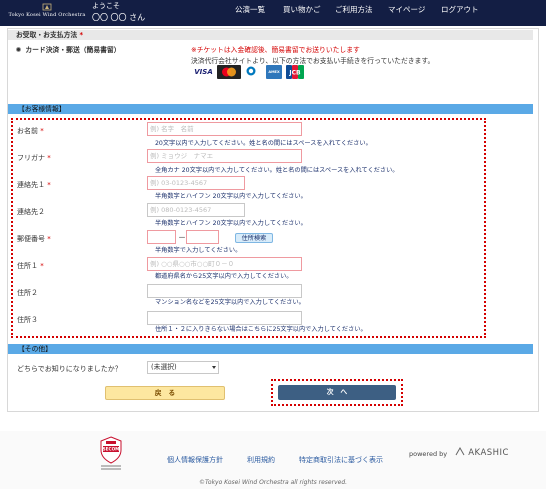  Describe the element at coordinates (274, 72) in the screenshot. I see `amex-logo: AMEX` at that location.